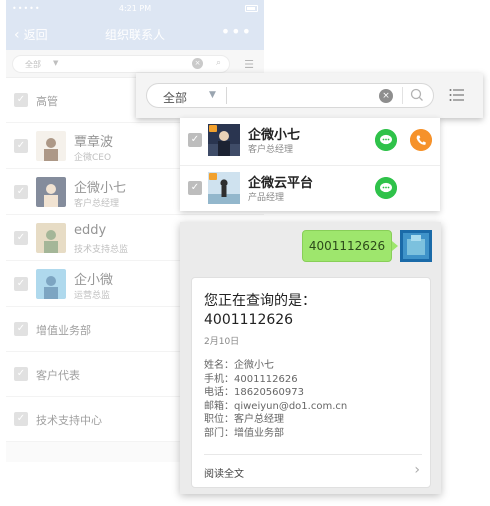 This screenshot has height=506, width=490. I want to click on divider, so click(313, 454).